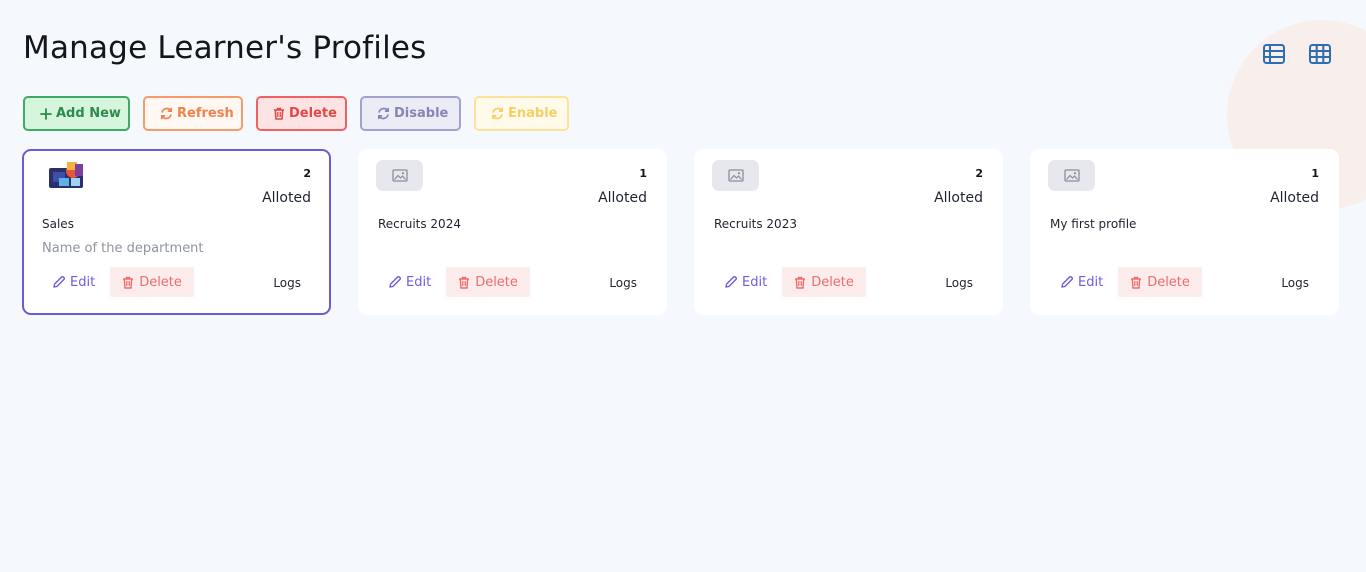 This screenshot has width=1366, height=572. I want to click on delete-button: Delete, so click(301, 113).